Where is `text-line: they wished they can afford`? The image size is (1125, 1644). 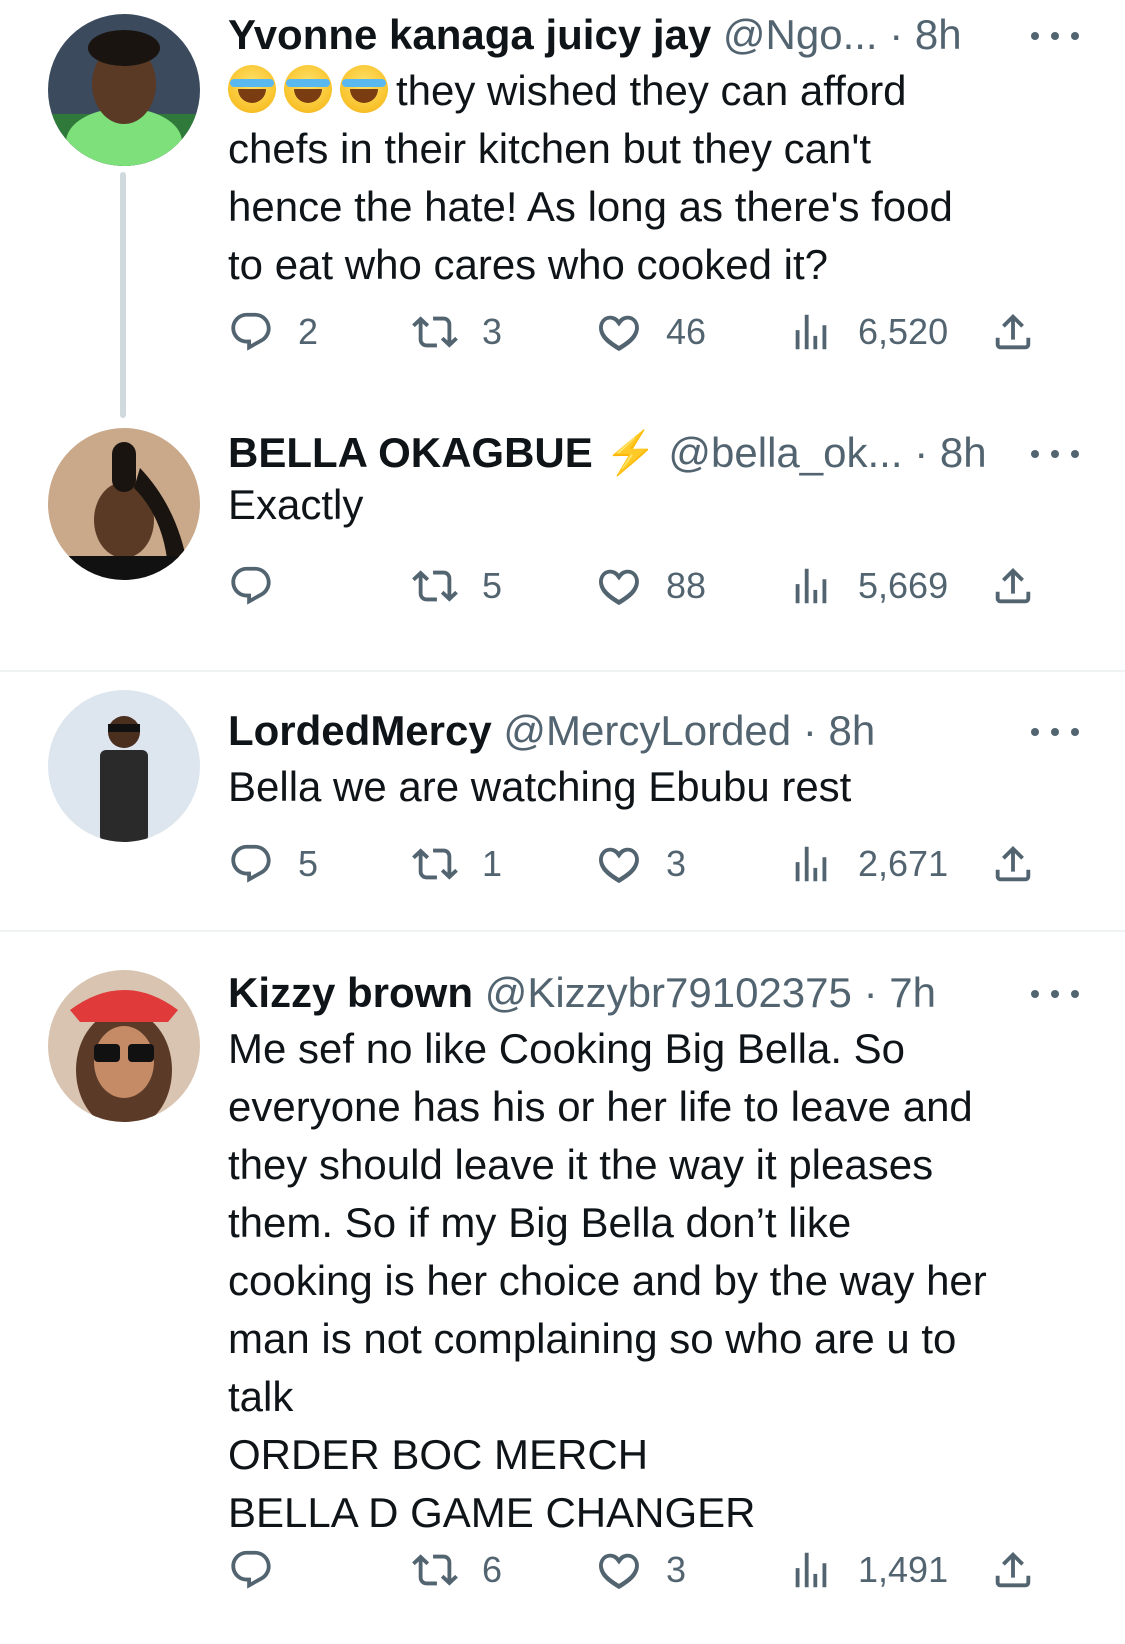 text-line: they wished they can afford is located at coordinates (656, 91).